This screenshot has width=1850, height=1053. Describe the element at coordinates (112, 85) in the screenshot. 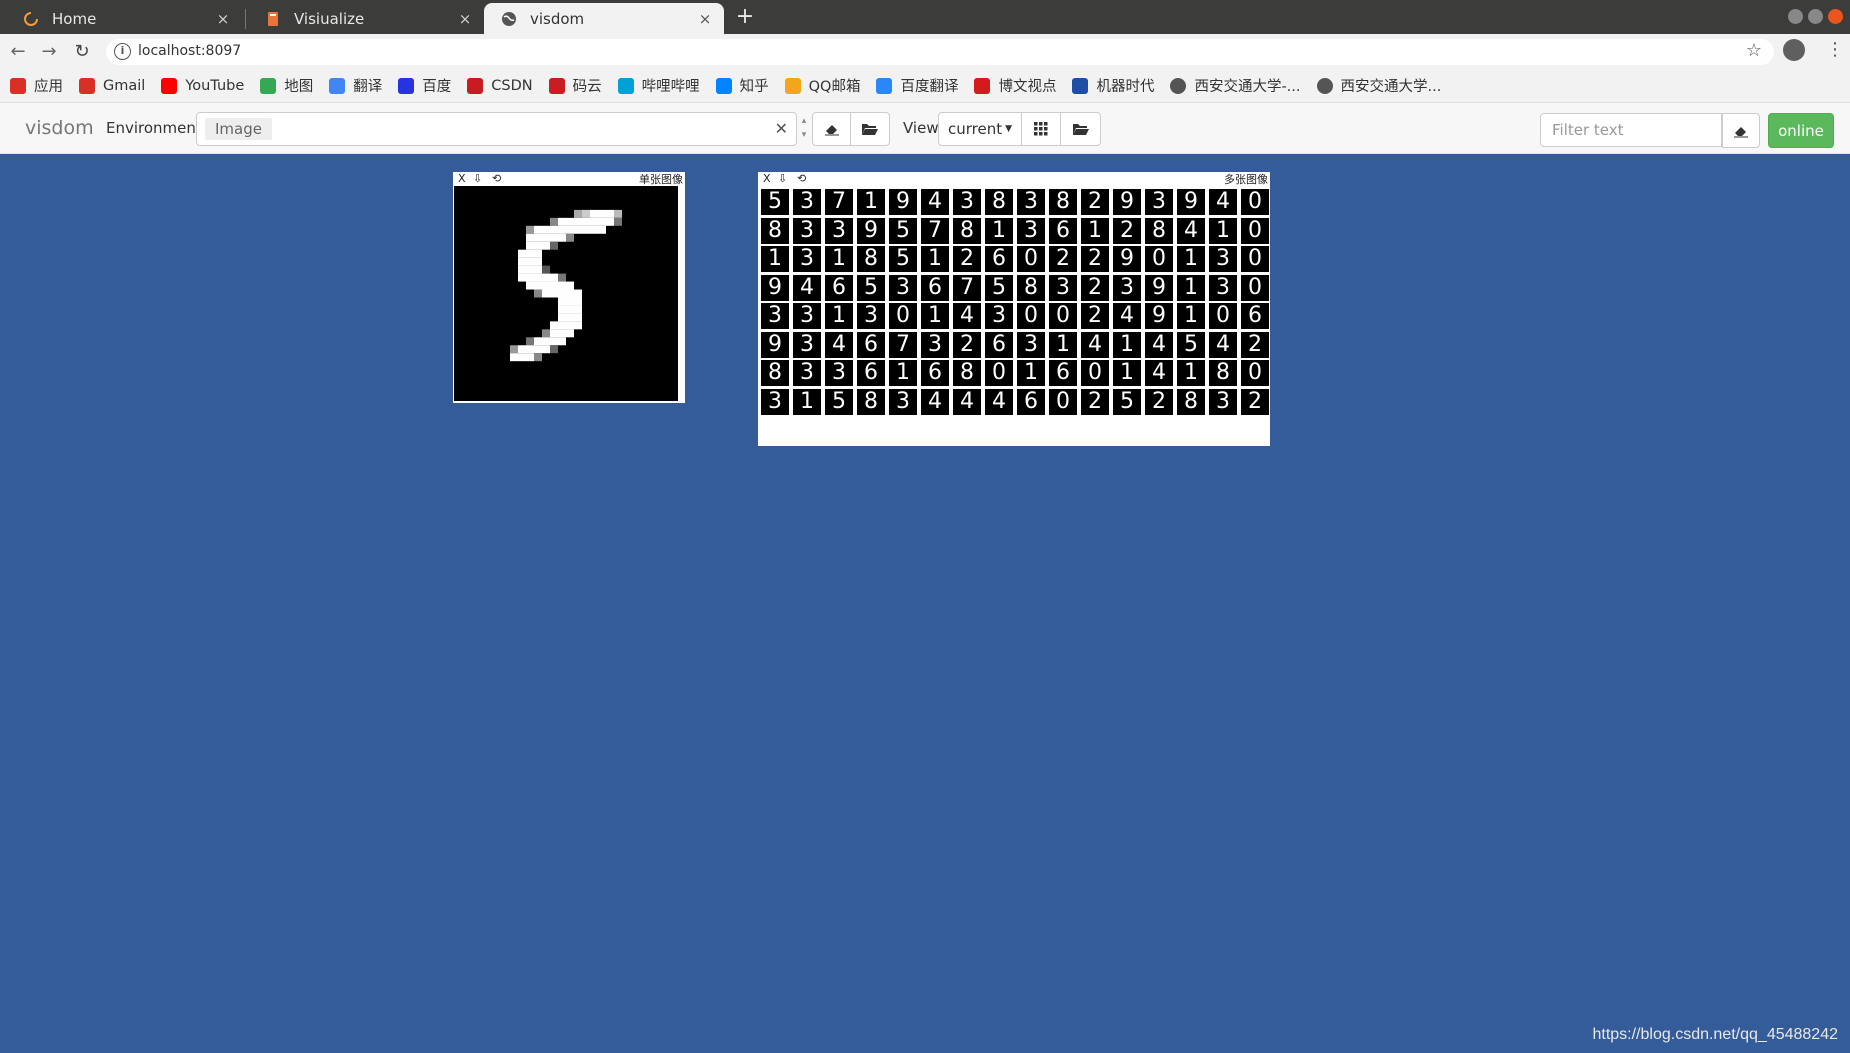

I see `bookmark-item: Gmail` at that location.